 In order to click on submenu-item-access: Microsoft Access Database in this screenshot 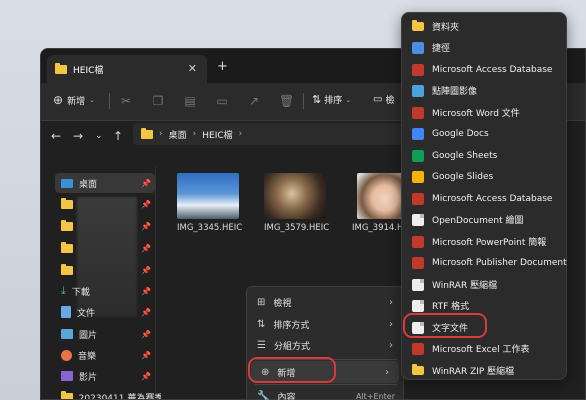, I will do `click(485, 69)`.